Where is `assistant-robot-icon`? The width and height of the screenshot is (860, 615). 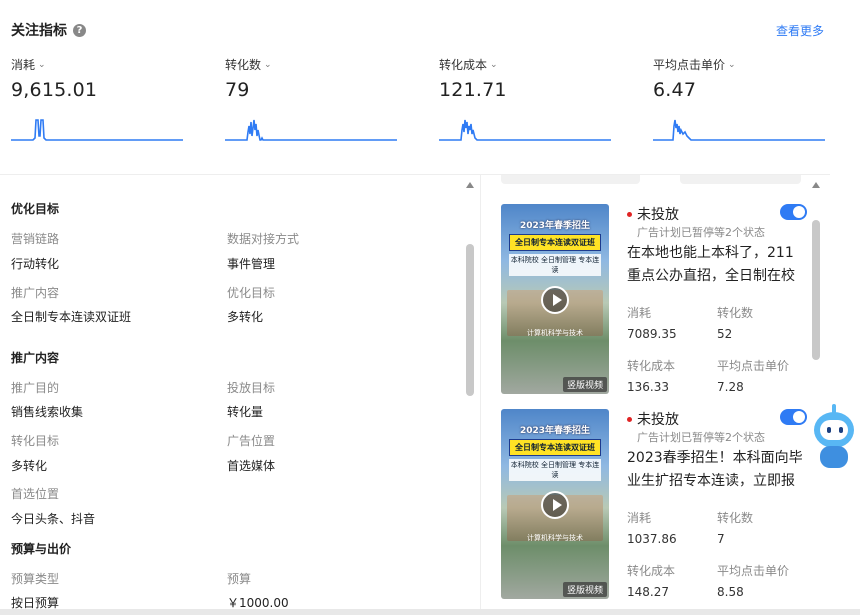 assistant-robot-icon is located at coordinates (834, 439).